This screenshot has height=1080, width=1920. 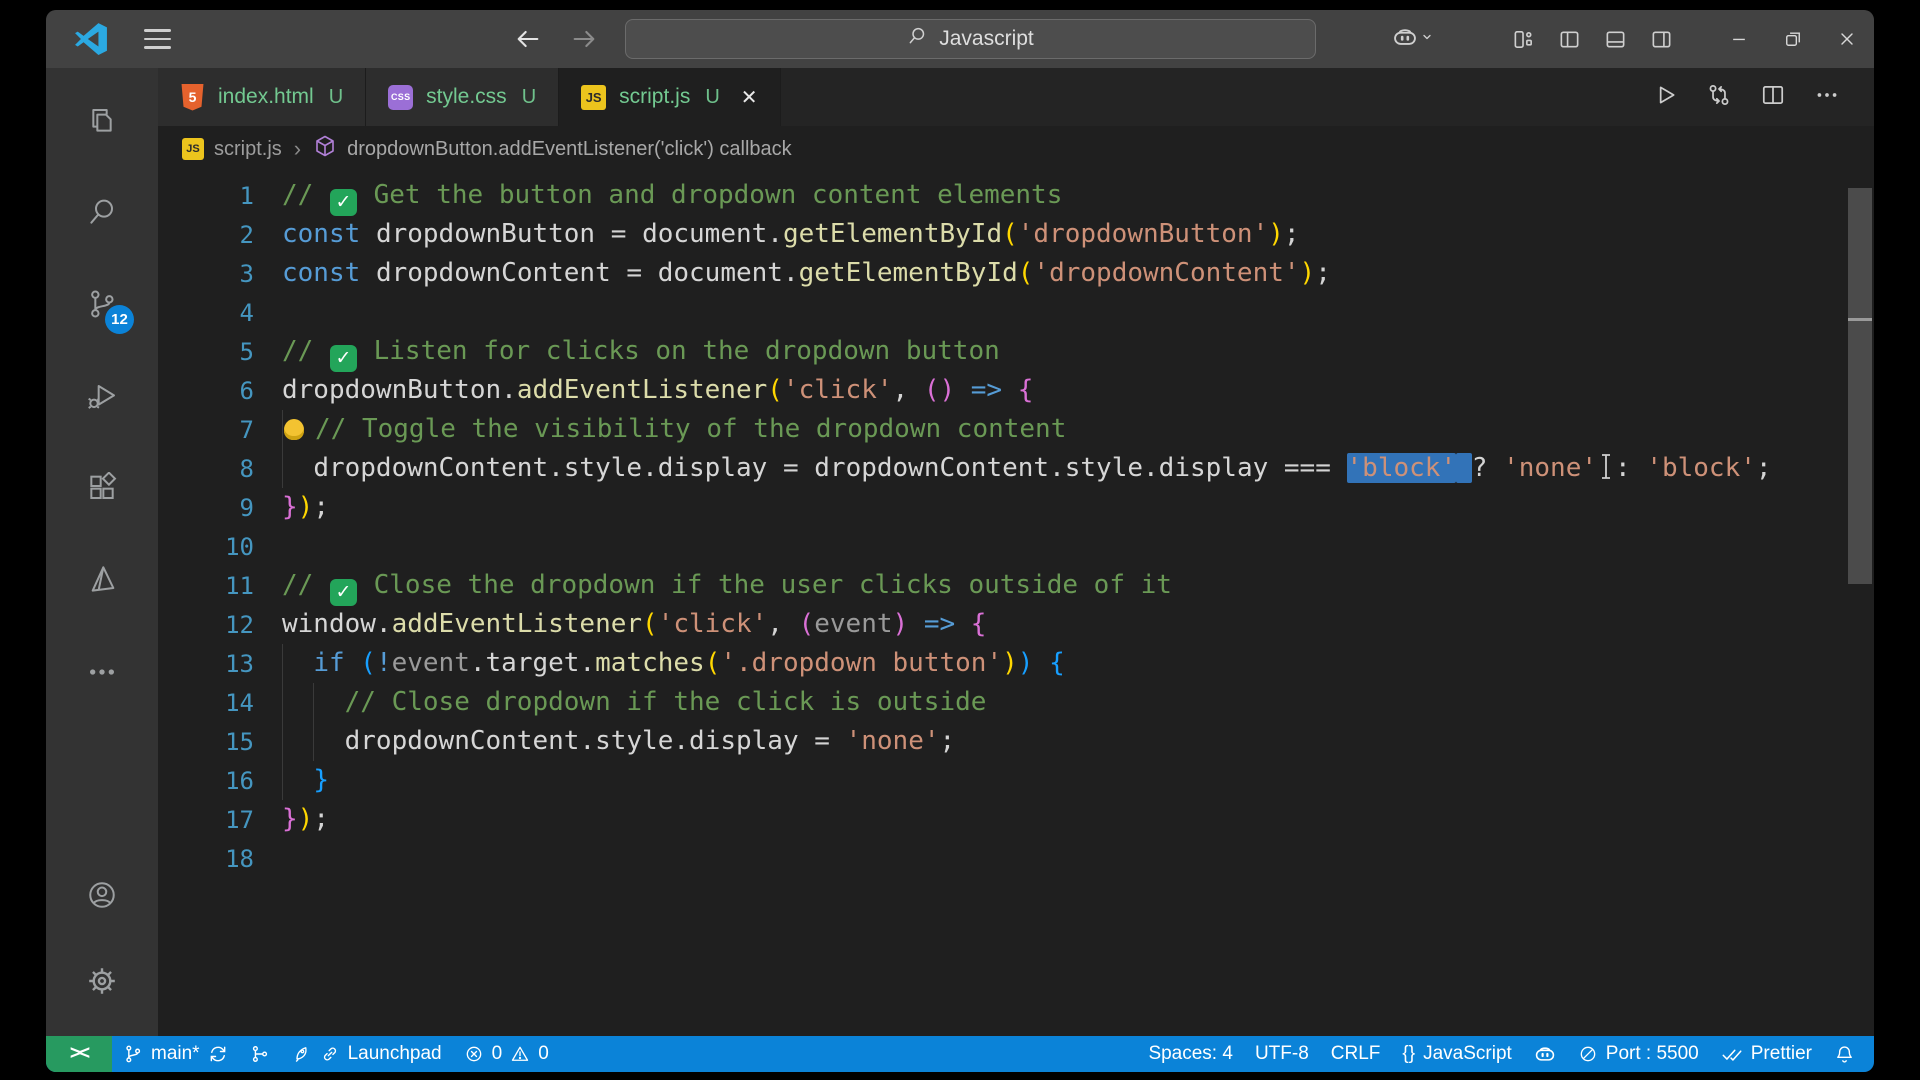 What do you see at coordinates (282, 741) in the screenshot?
I see `indent-guide` at bounding box center [282, 741].